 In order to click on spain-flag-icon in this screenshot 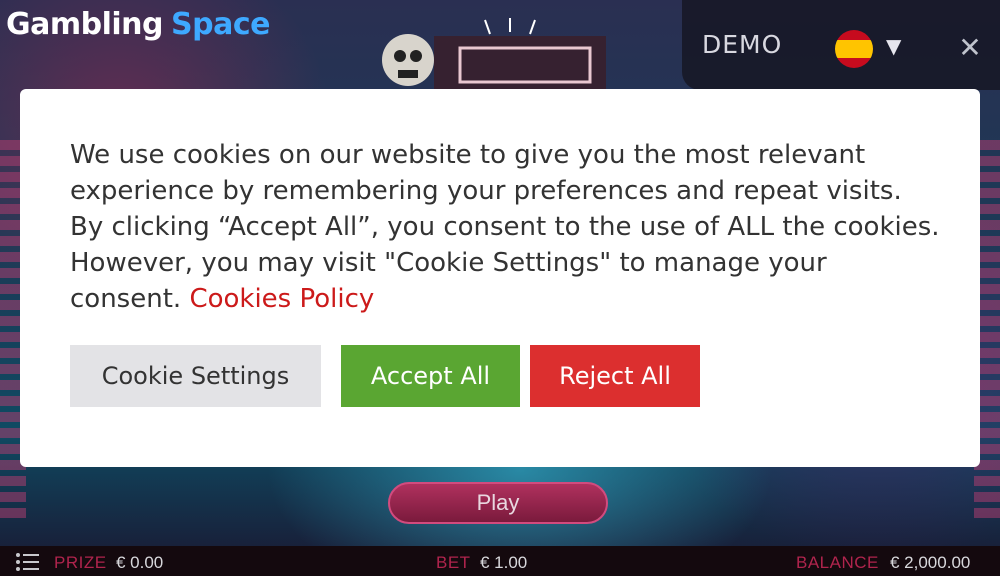, I will do `click(854, 49)`.